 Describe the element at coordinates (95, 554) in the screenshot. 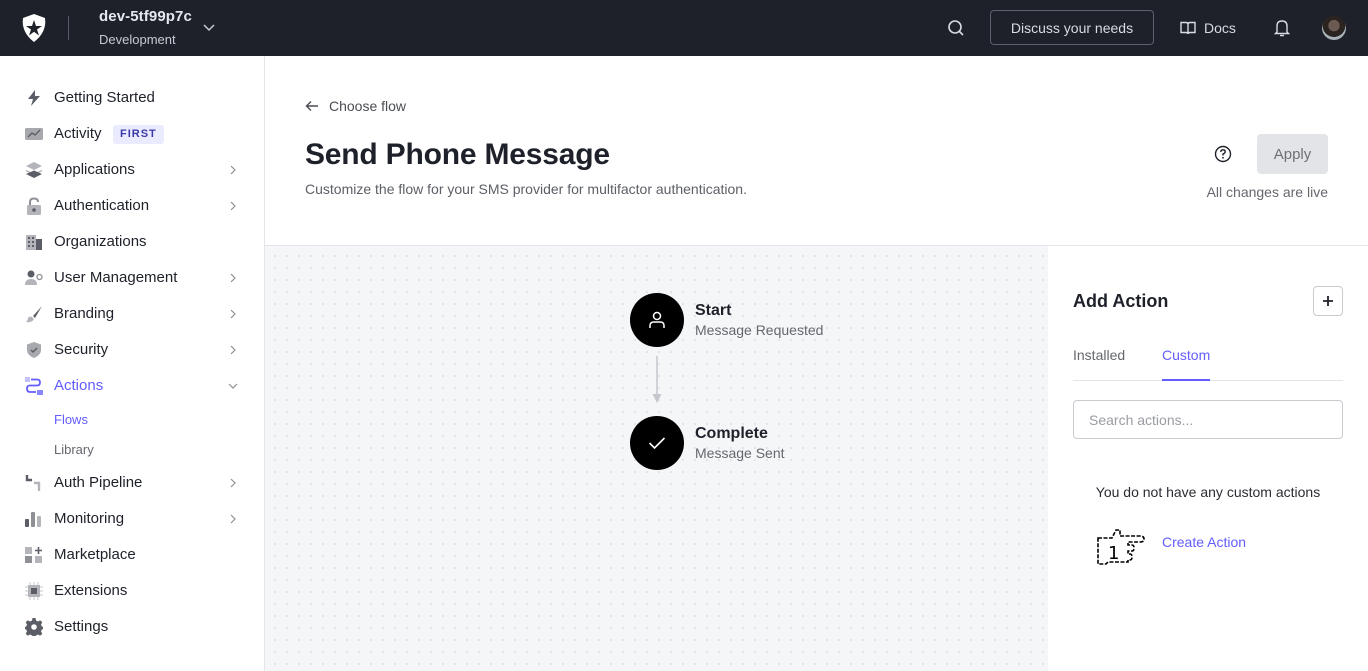

I see `sidebar-item-label: Marketplace` at that location.